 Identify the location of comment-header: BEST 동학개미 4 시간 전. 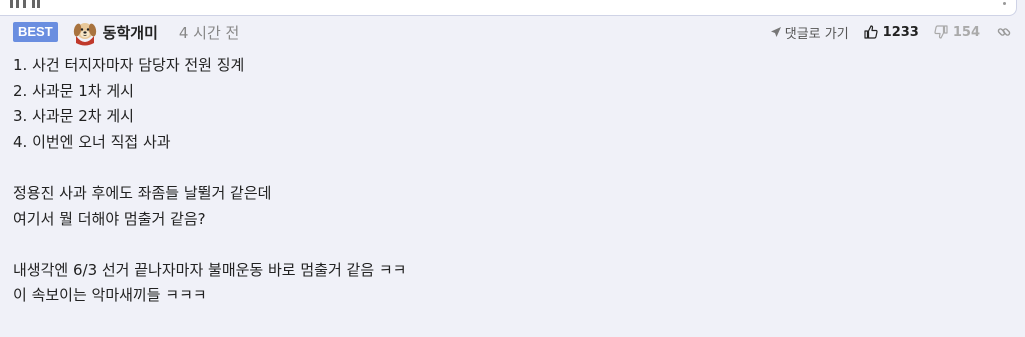
(126, 32).